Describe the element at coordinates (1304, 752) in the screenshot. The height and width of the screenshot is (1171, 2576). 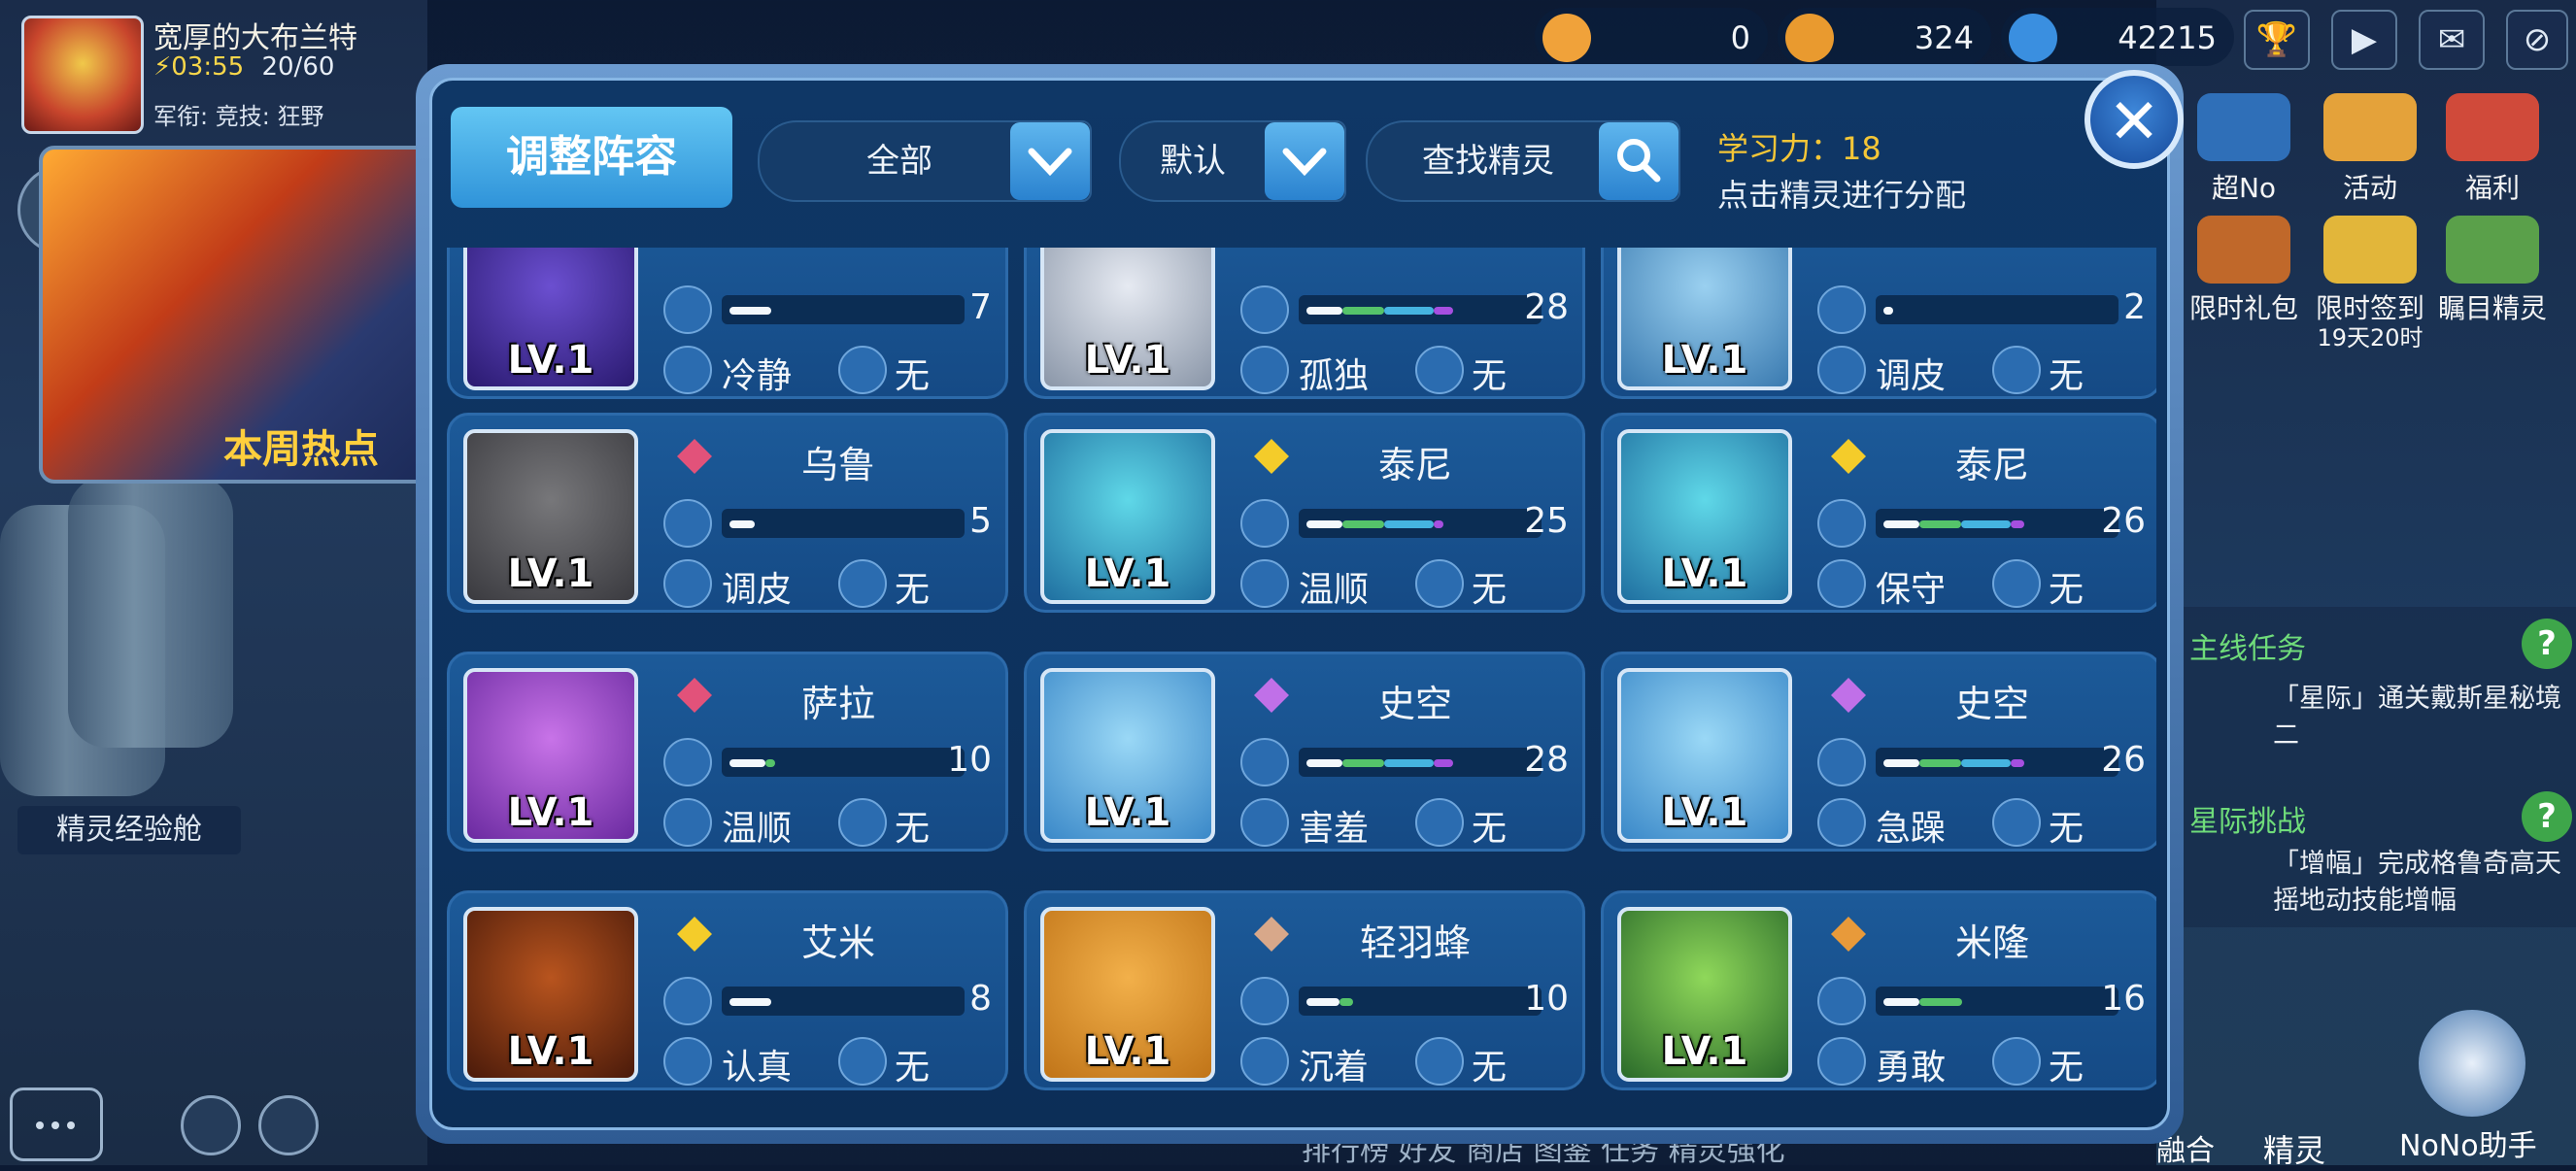
I see `spirit-card: LV.1 史空 28 害羞 无` at that location.